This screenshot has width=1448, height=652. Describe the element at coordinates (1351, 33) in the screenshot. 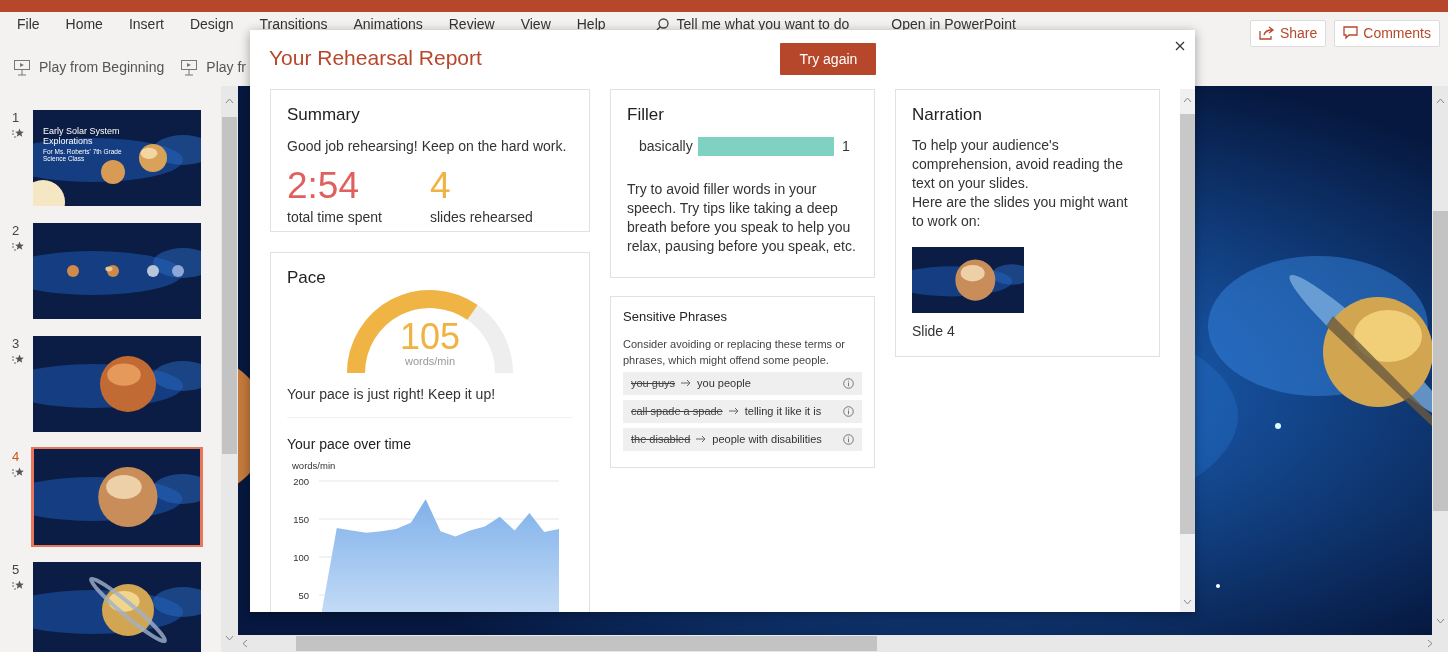

I see `comment-icon` at that location.